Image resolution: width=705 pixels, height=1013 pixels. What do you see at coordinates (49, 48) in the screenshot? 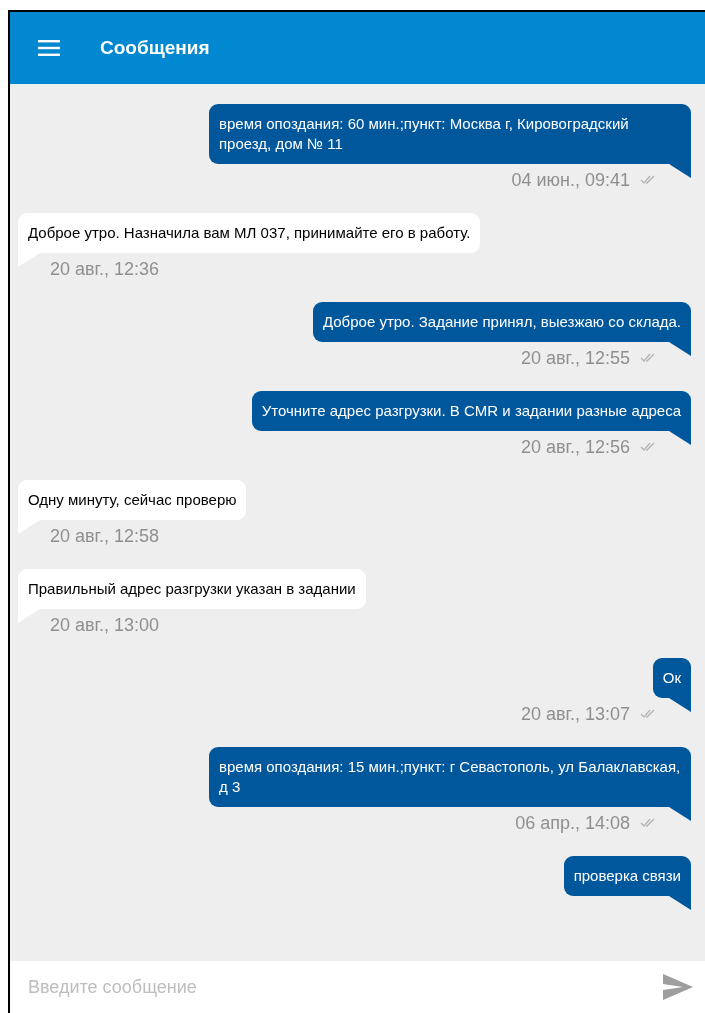
I see `menu-icon` at bounding box center [49, 48].